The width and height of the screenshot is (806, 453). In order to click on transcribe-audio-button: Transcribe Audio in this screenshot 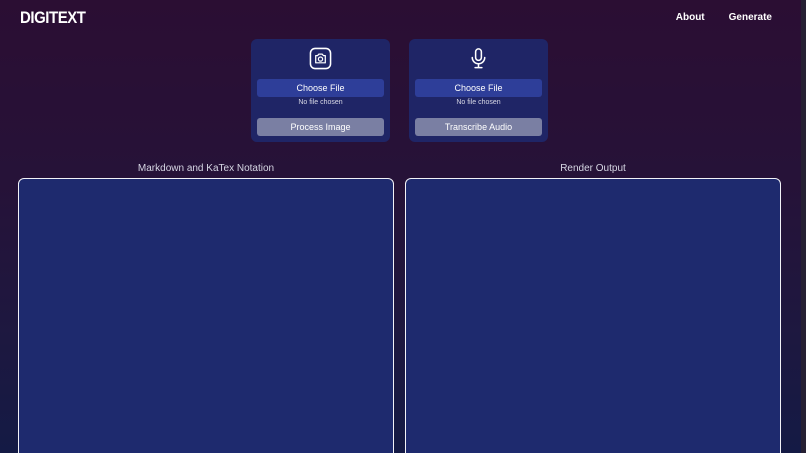, I will do `click(478, 127)`.